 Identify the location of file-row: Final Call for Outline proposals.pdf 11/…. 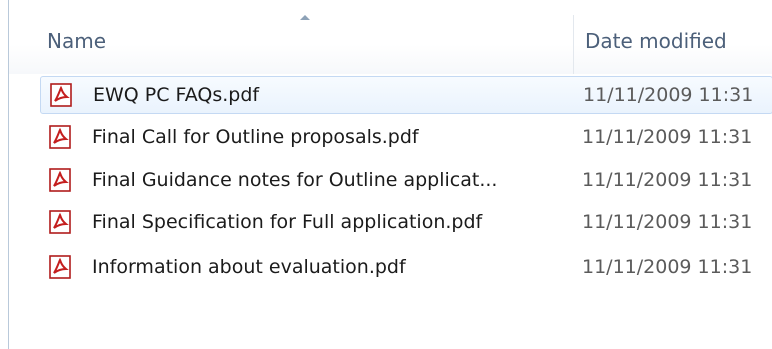
(406, 138).